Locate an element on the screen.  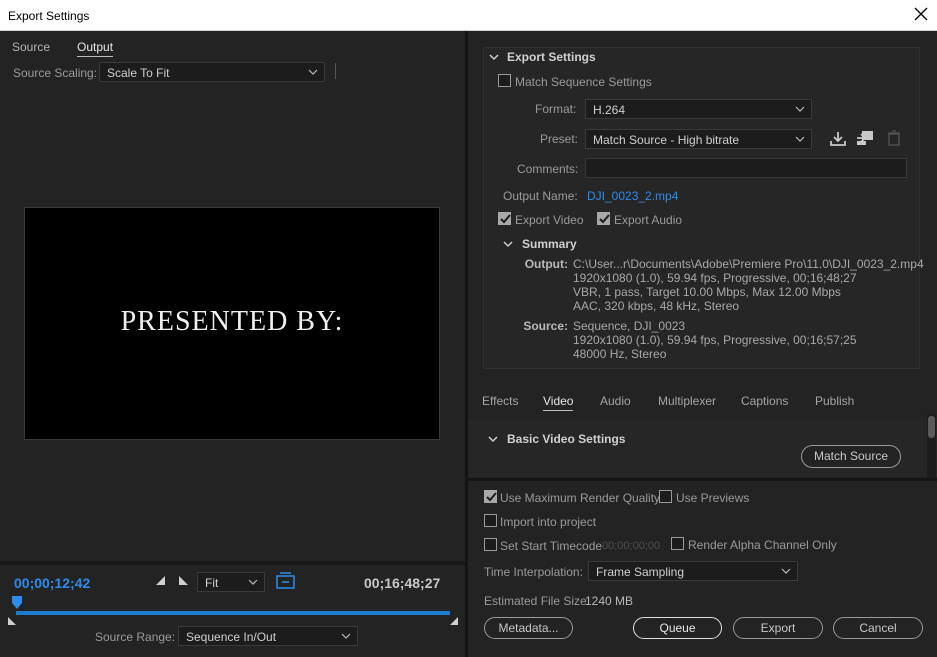
tab-source: Source is located at coordinates (31, 47).